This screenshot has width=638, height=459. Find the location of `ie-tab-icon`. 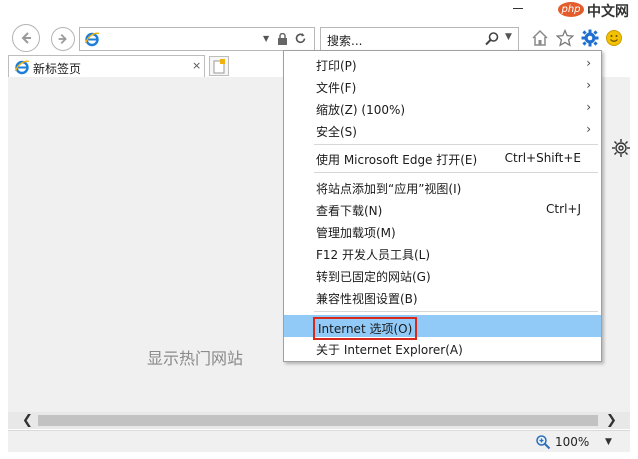

ie-tab-icon is located at coordinates (22, 67).